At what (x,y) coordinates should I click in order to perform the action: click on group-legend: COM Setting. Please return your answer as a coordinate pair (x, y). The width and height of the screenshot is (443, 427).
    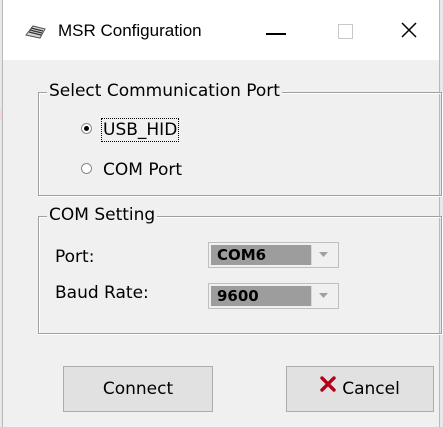
    Looking at the image, I should click on (102, 215).